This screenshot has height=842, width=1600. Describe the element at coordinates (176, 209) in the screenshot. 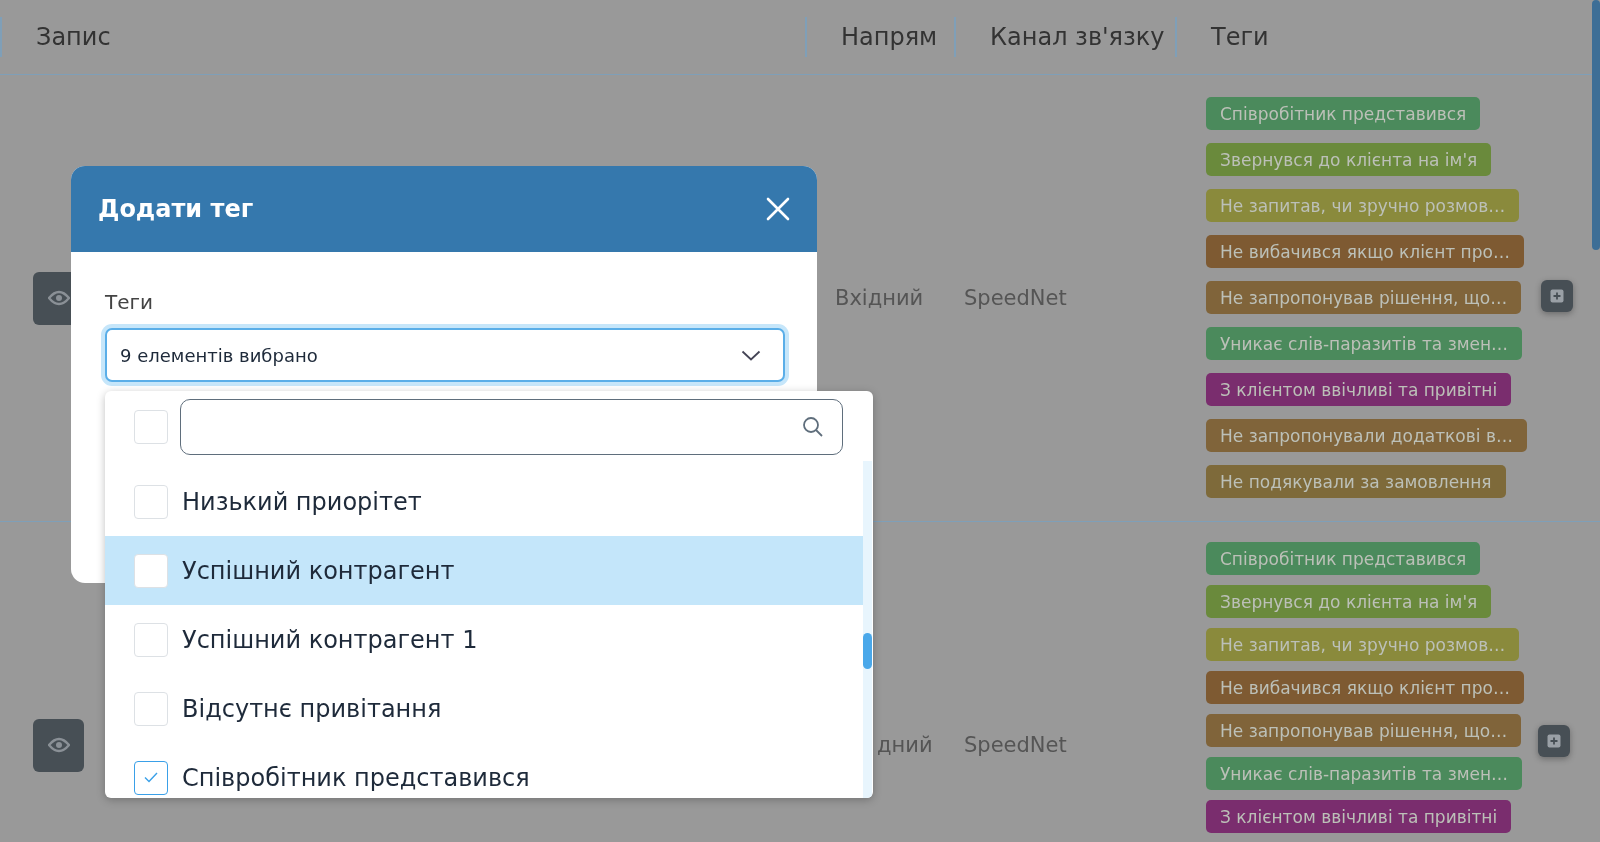

I see `dialog-title: Додати тег` at that location.